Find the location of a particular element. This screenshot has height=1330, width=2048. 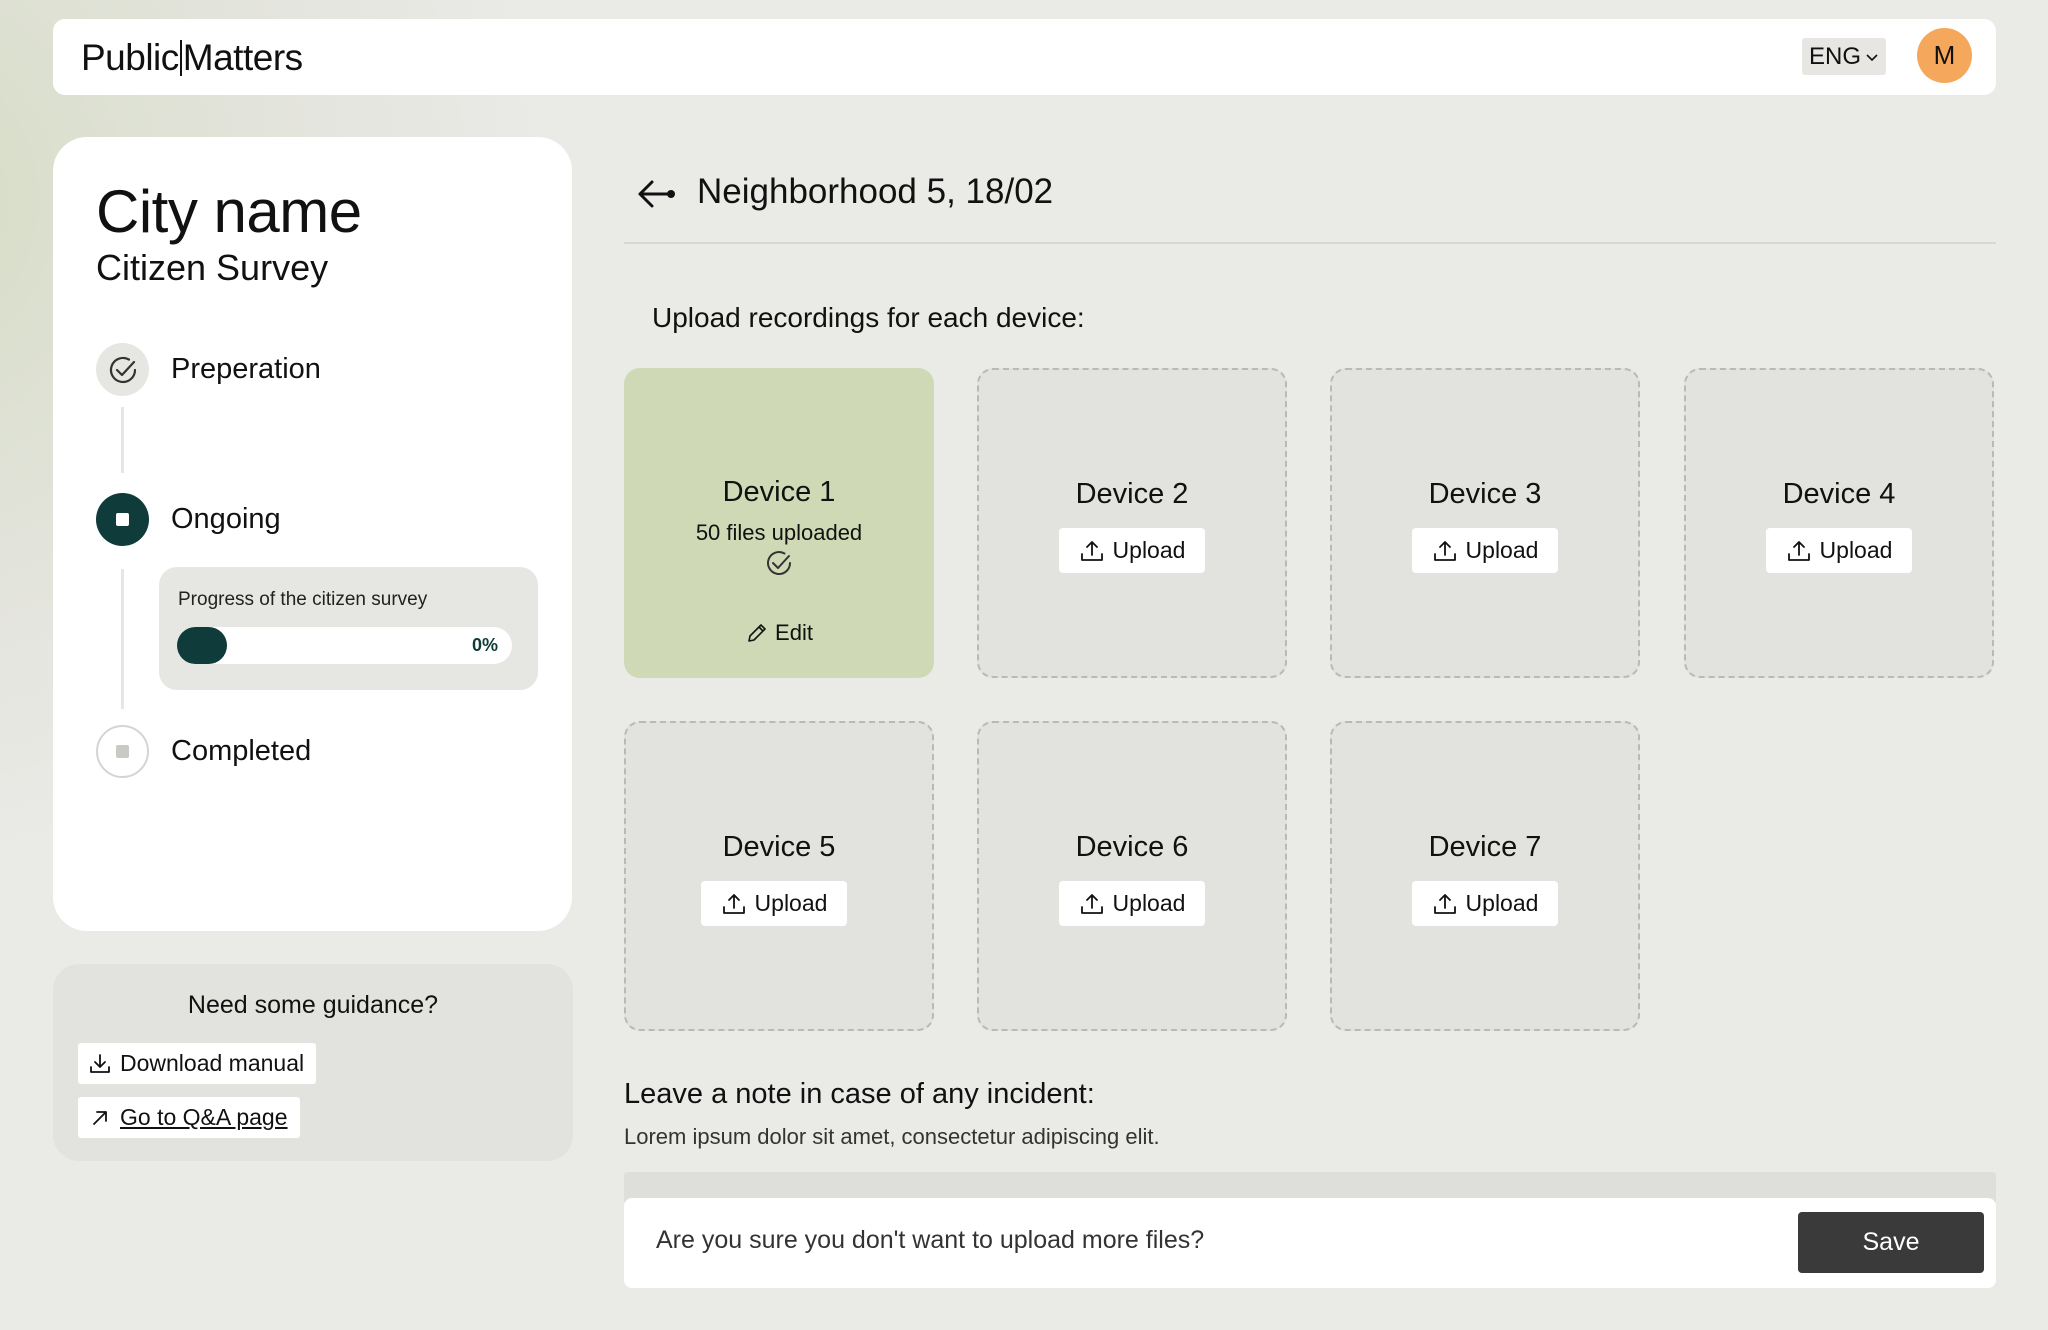

upload-prompt: Upload recordings for each device: is located at coordinates (868, 317).